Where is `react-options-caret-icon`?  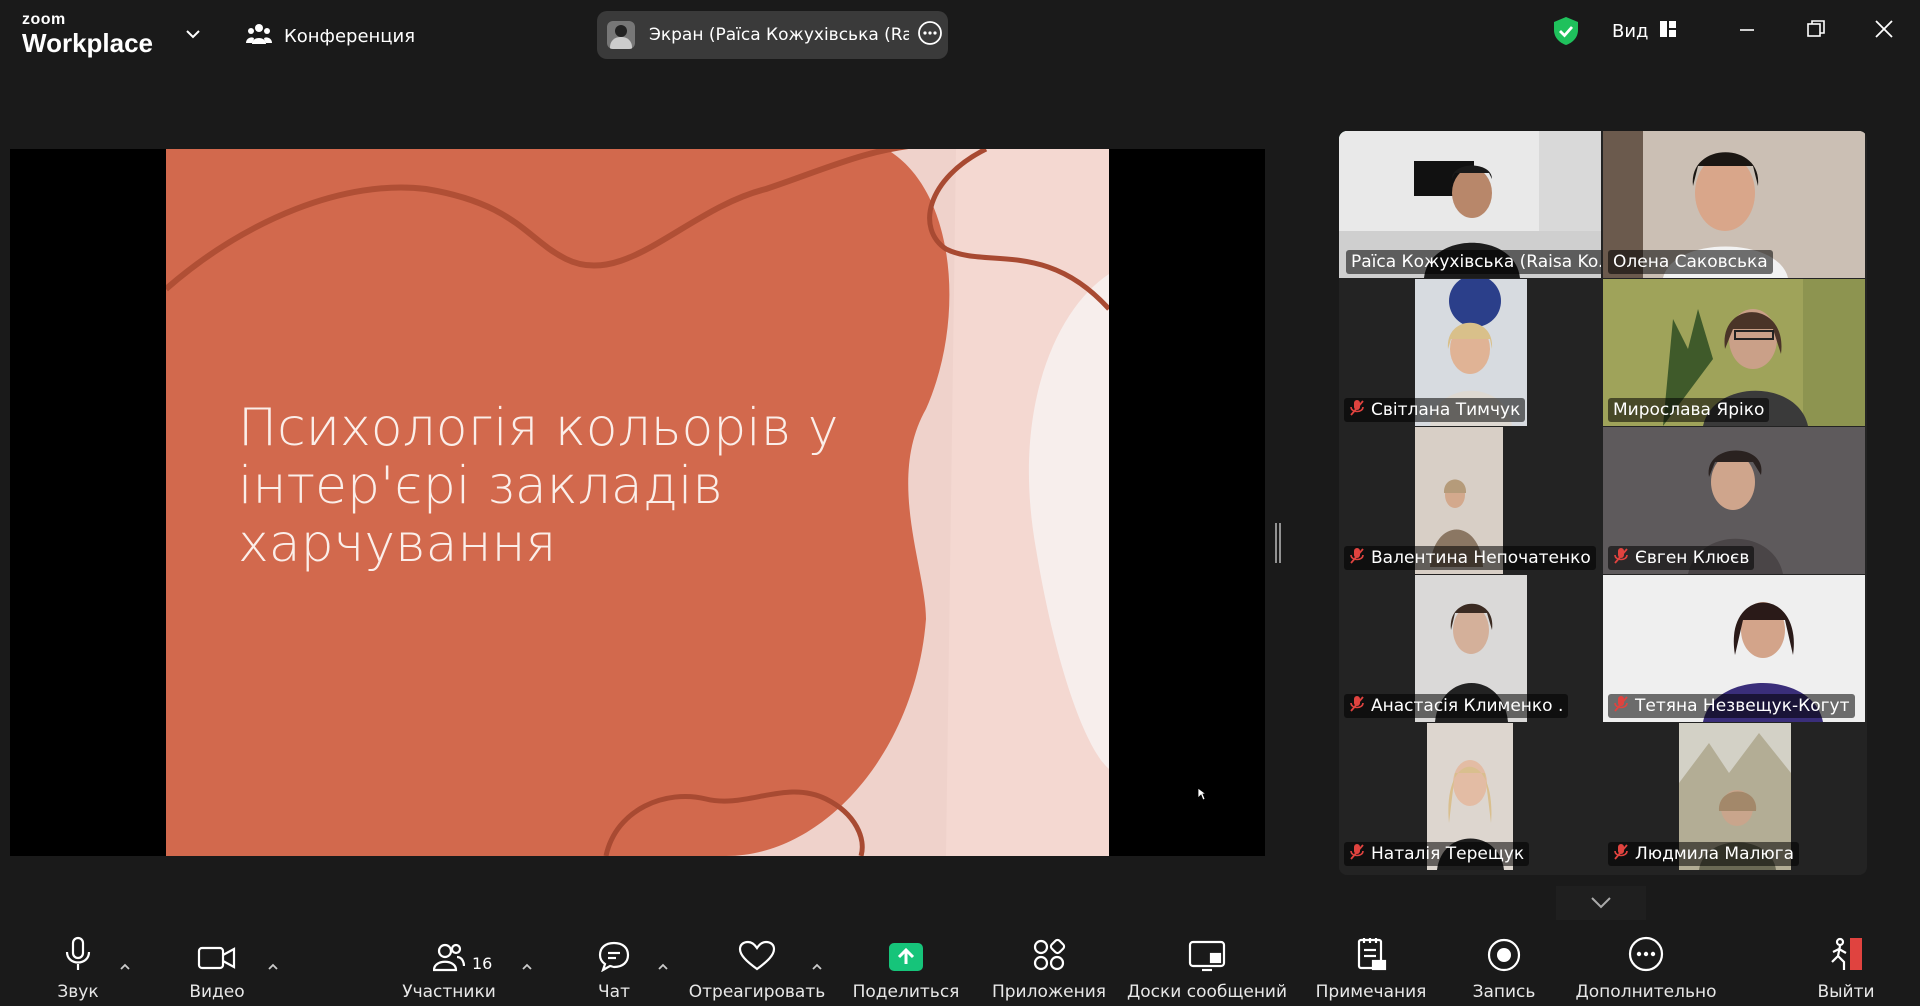
react-options-caret-icon is located at coordinates (817, 967).